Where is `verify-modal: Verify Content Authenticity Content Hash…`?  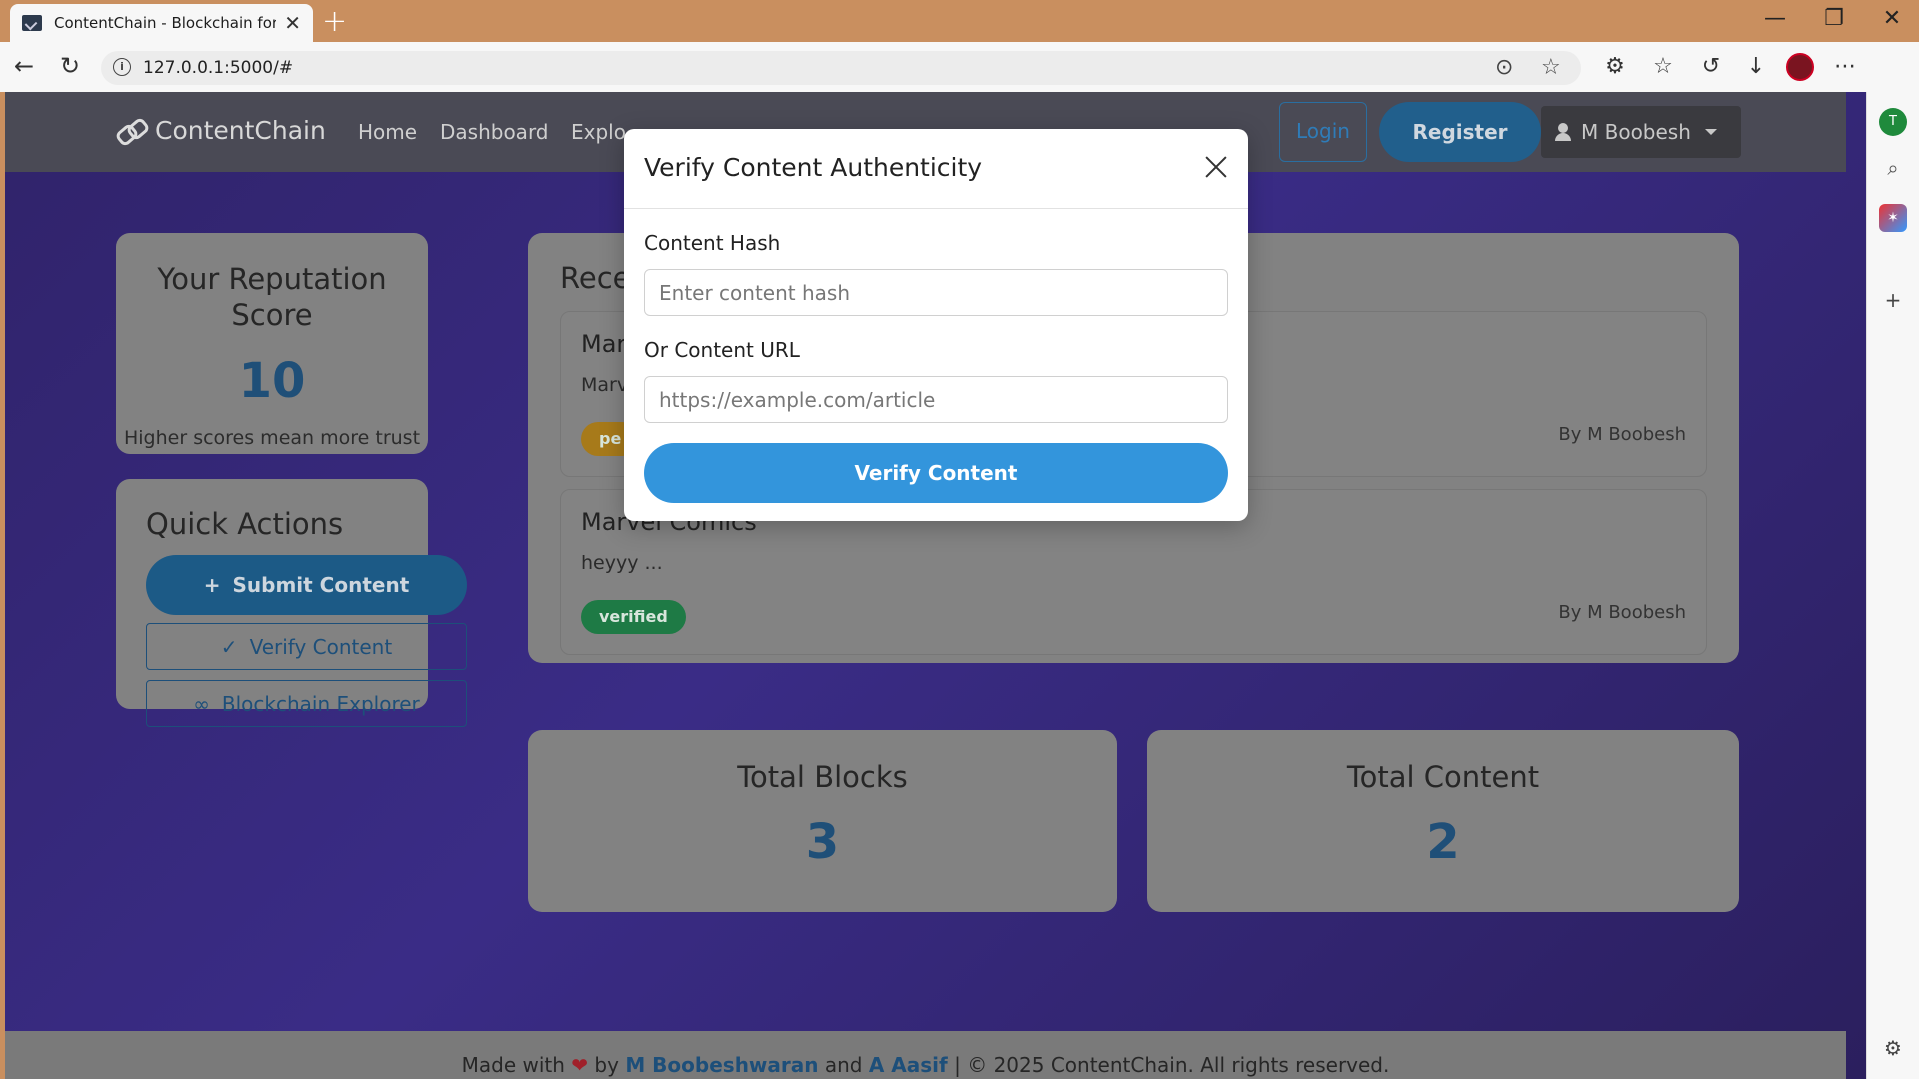 verify-modal: Verify Content Authenticity Content Hash… is located at coordinates (936, 325).